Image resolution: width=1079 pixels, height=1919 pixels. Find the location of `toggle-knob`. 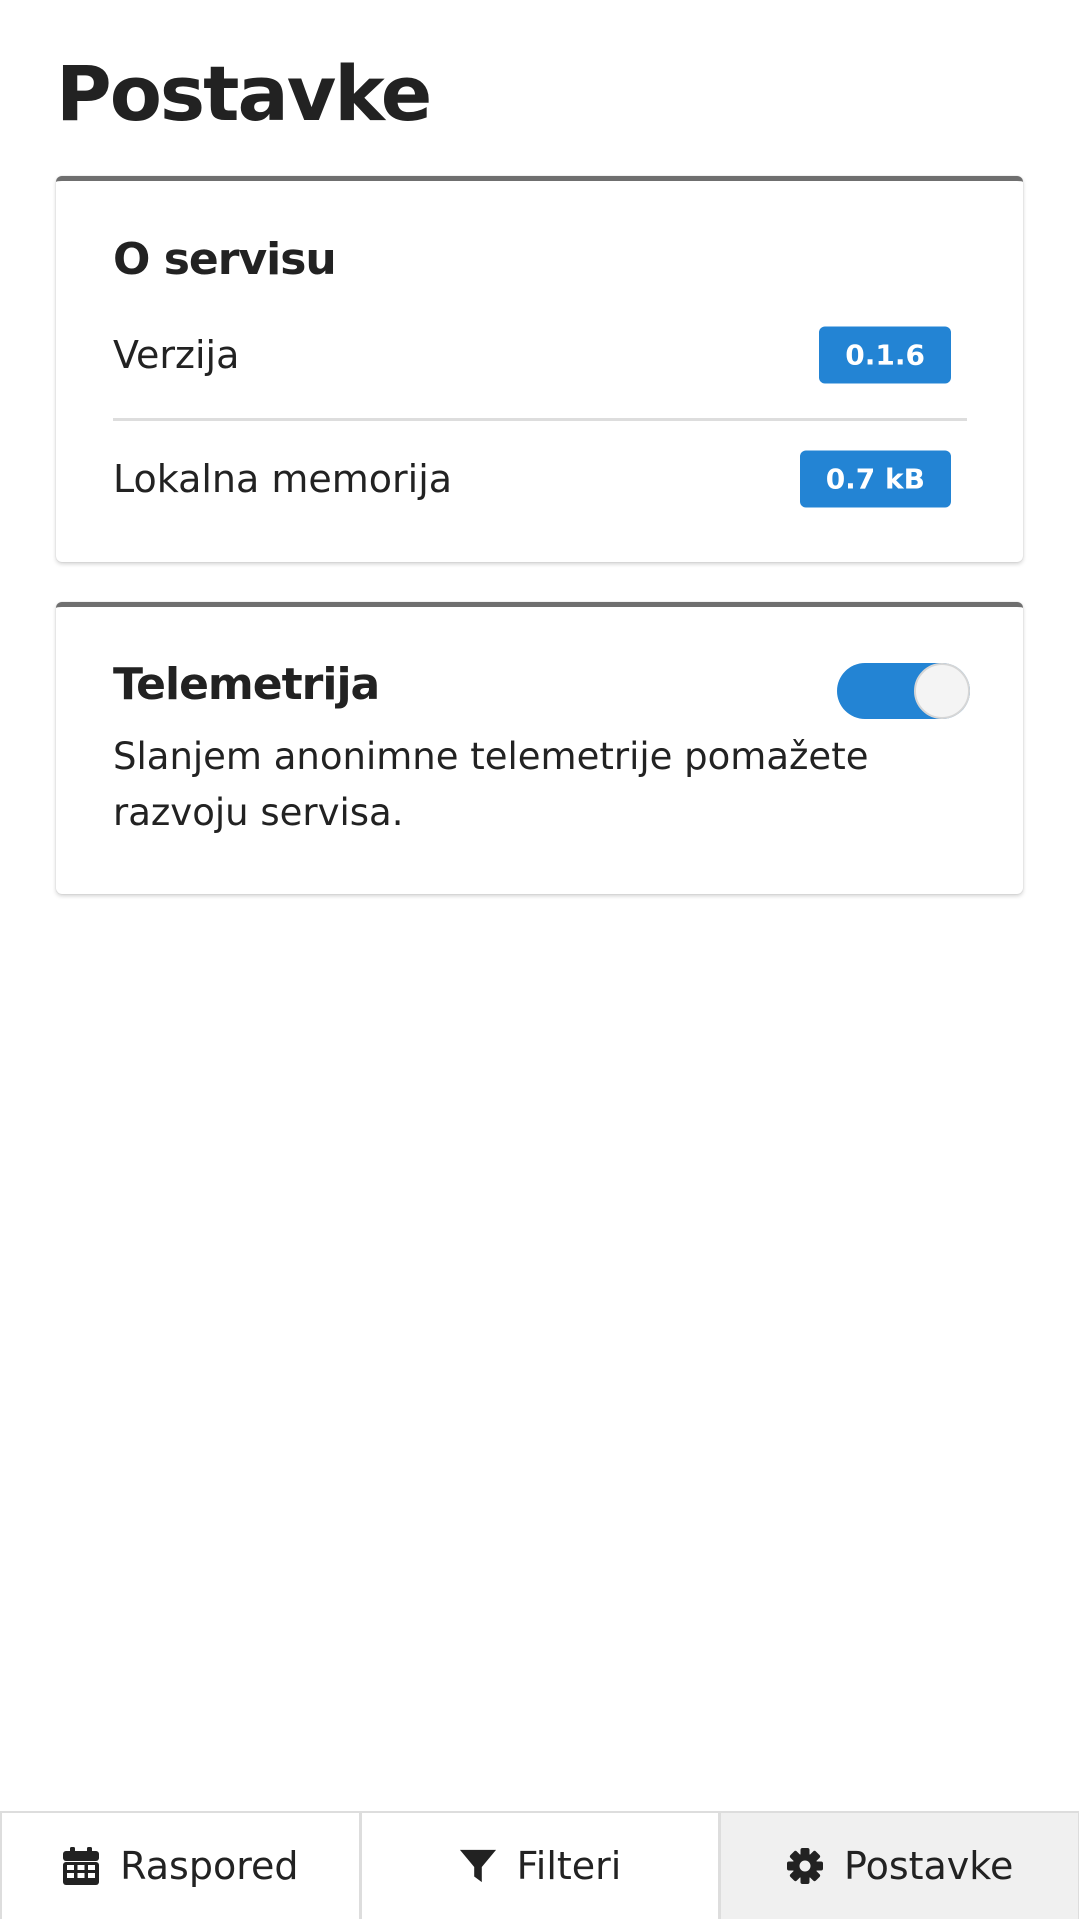

toggle-knob is located at coordinates (942, 691).